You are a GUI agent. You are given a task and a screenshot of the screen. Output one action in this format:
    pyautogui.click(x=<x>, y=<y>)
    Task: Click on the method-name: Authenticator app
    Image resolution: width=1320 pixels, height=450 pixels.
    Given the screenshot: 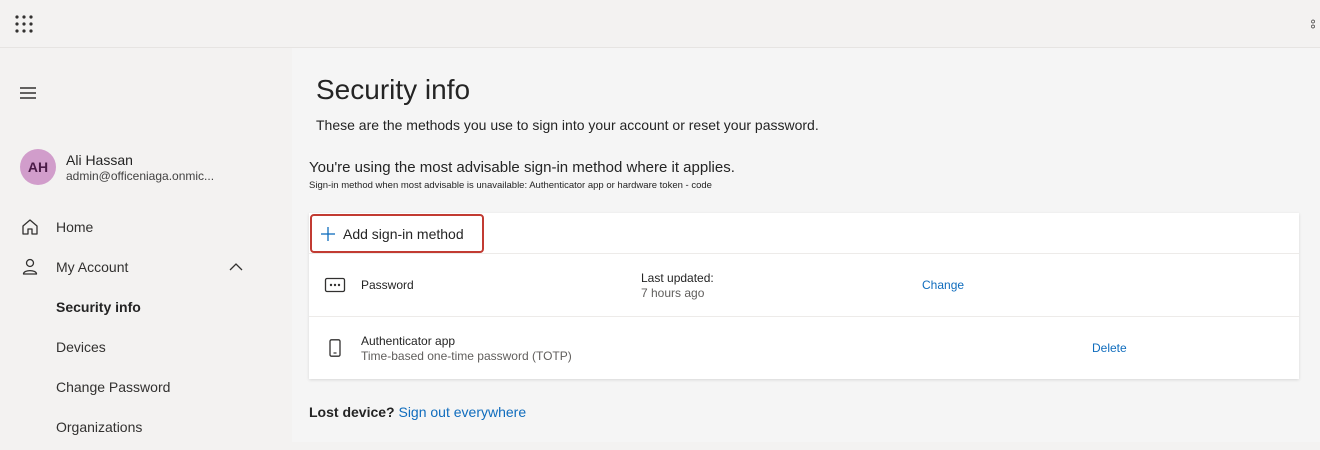 What is the action you would take?
    pyautogui.click(x=408, y=341)
    